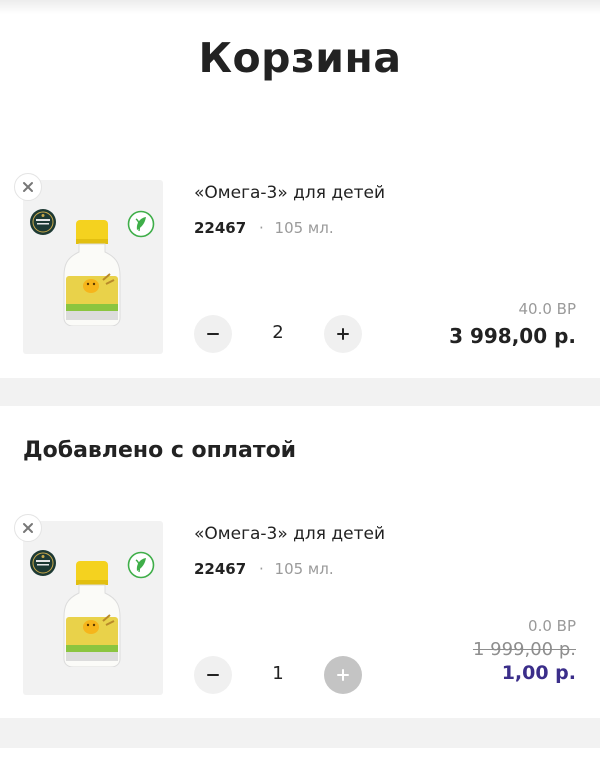 This screenshot has width=600, height=767. Describe the element at coordinates (300, 7) in the screenshot. I see `top-shadow` at that location.